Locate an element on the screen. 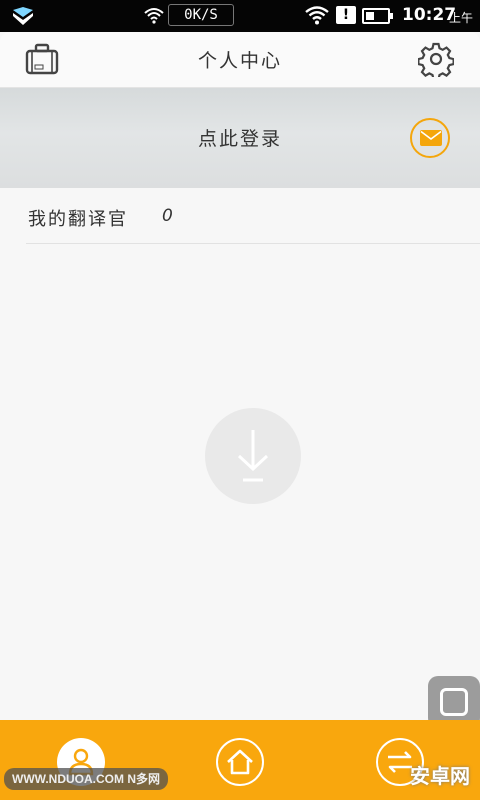 The width and height of the screenshot is (480, 800). mail-icon is located at coordinates (431, 138).